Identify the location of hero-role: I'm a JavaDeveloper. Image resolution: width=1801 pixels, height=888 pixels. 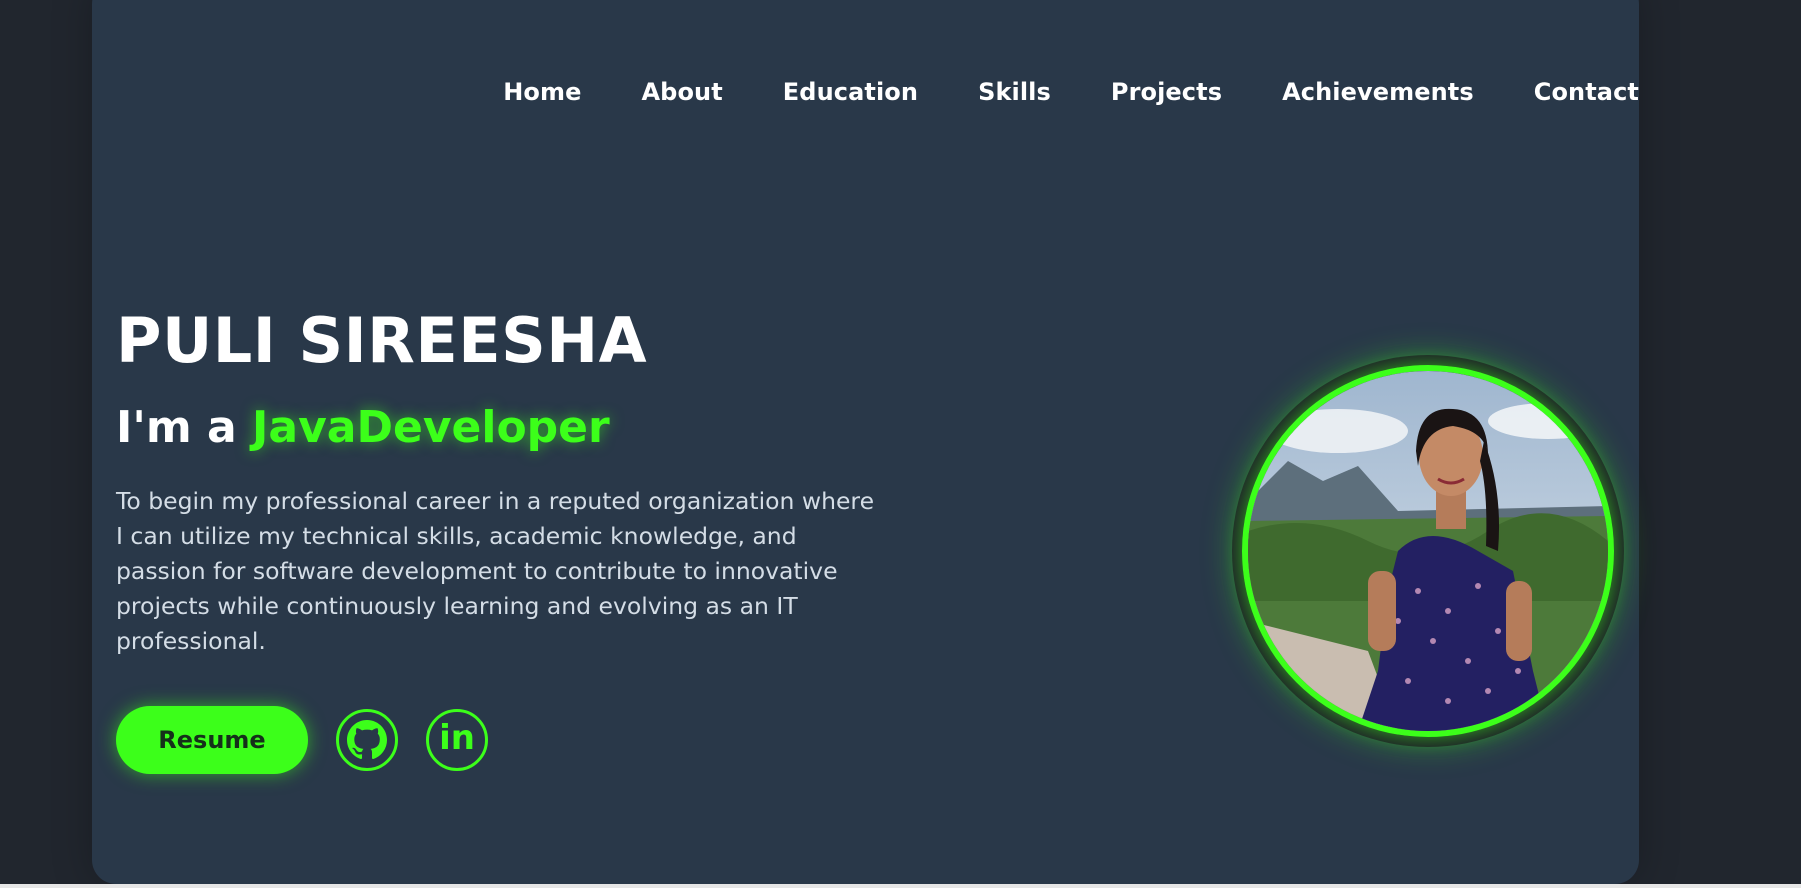
(363, 427).